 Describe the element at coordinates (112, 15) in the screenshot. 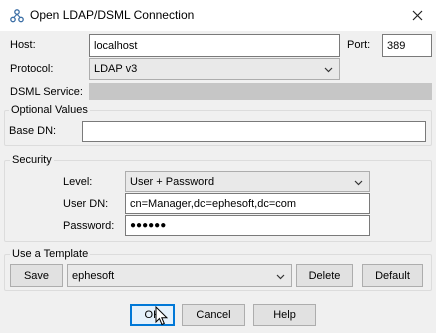

I see `window-title: Open LDAP/DSML Connection` at that location.